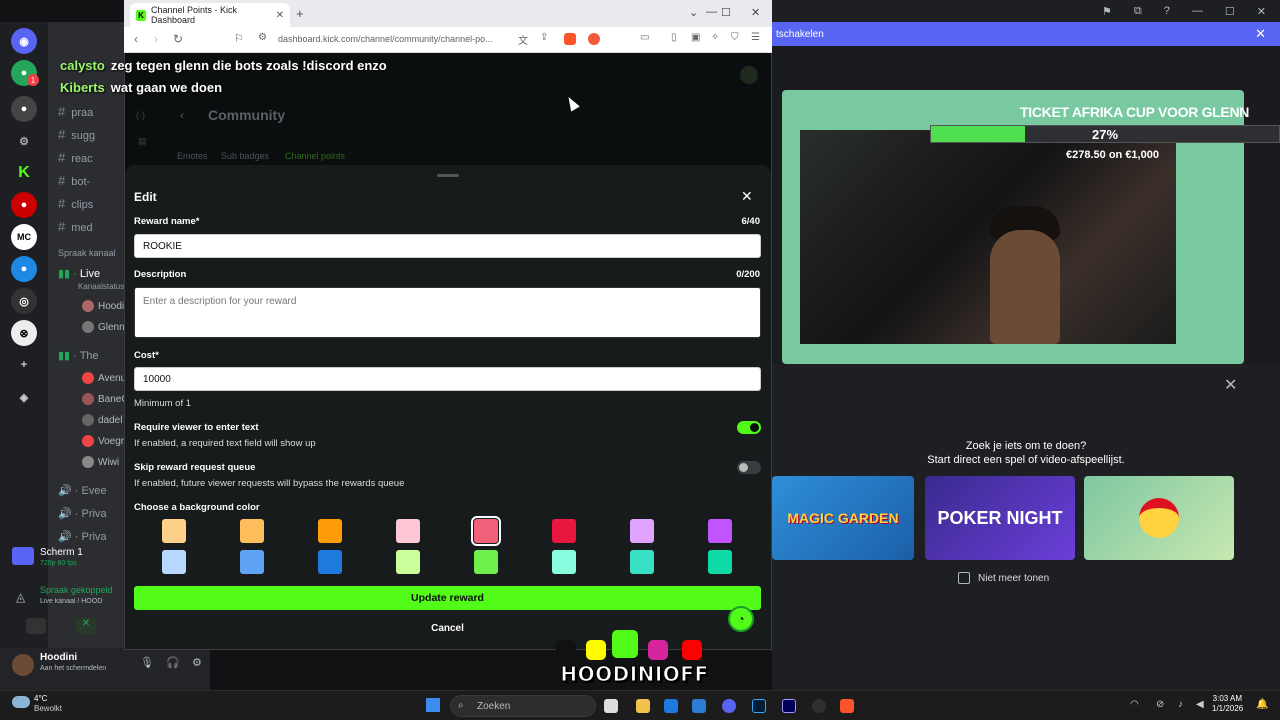 This screenshot has height=720, width=1280. Describe the element at coordinates (741, 619) in the screenshot. I see `support-chat-icon: ◔` at that location.